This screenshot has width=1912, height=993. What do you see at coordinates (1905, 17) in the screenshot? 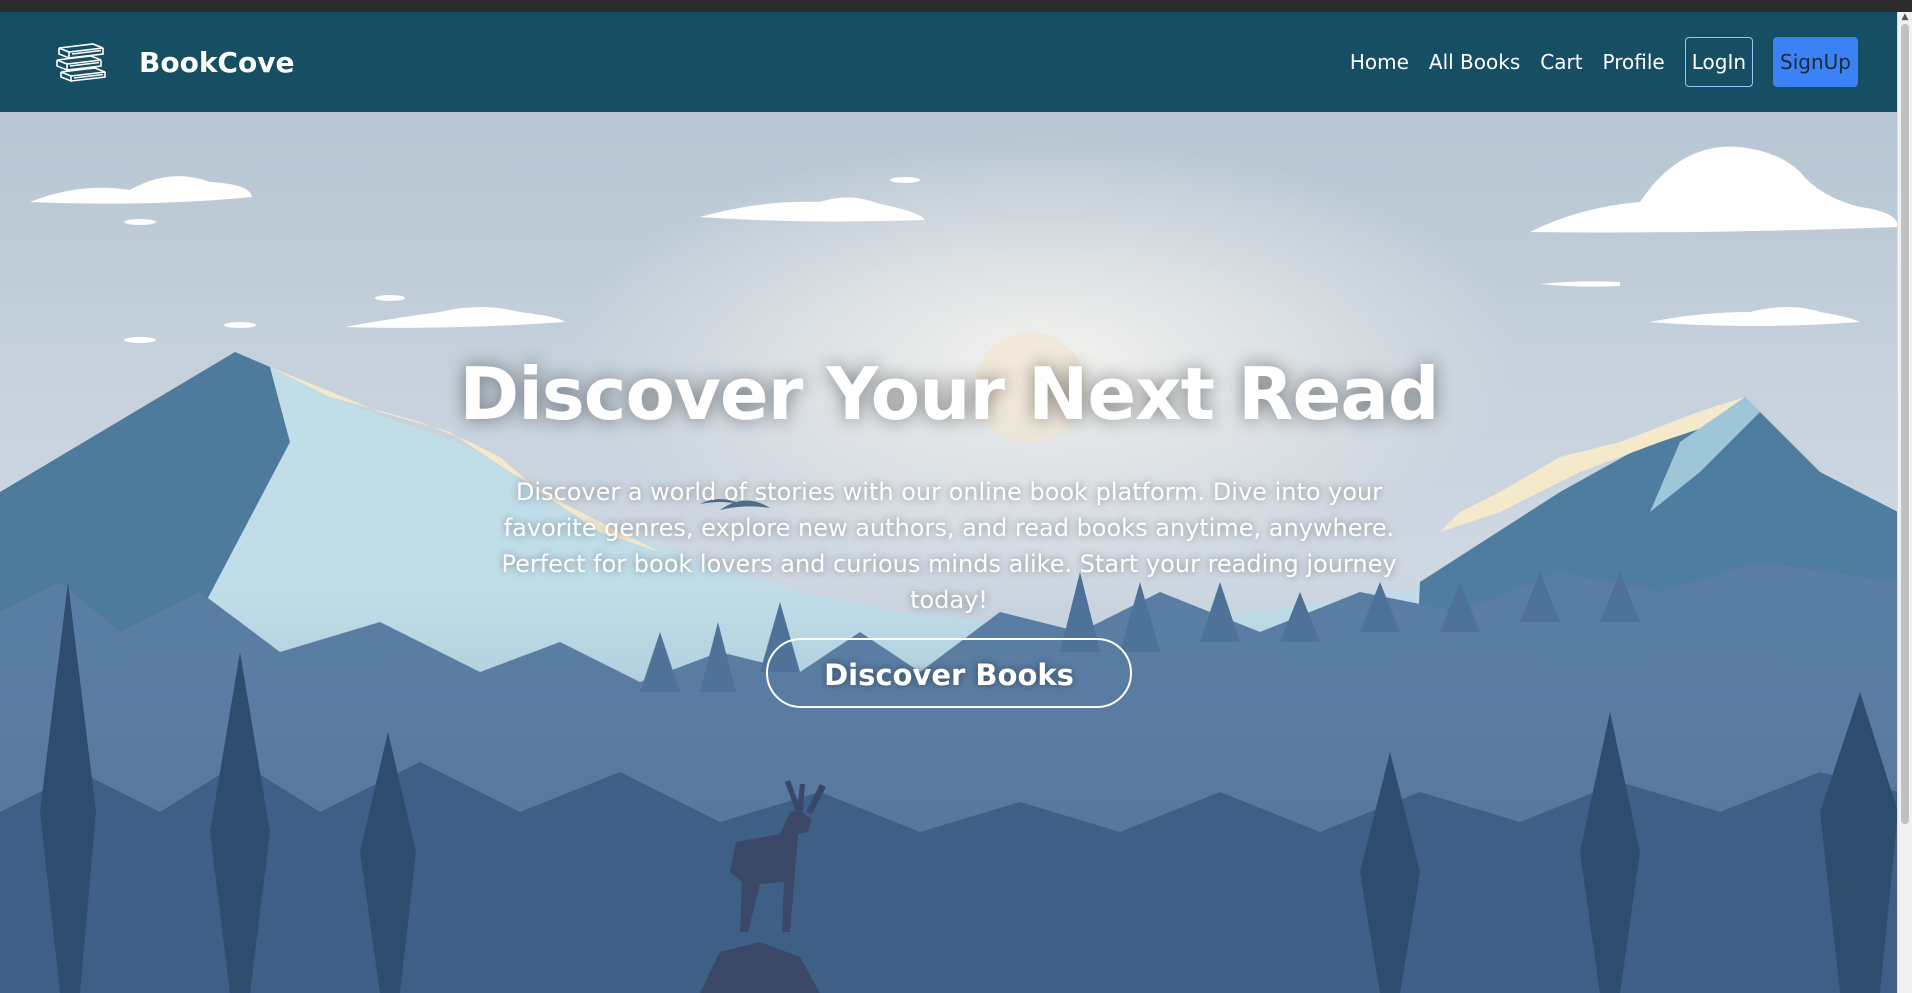
I see `scroll-up-icon: ▲` at bounding box center [1905, 17].